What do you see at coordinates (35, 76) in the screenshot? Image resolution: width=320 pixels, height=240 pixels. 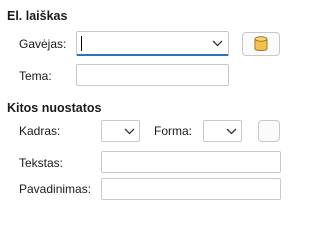 I see `subject-label: Tema:` at bounding box center [35, 76].